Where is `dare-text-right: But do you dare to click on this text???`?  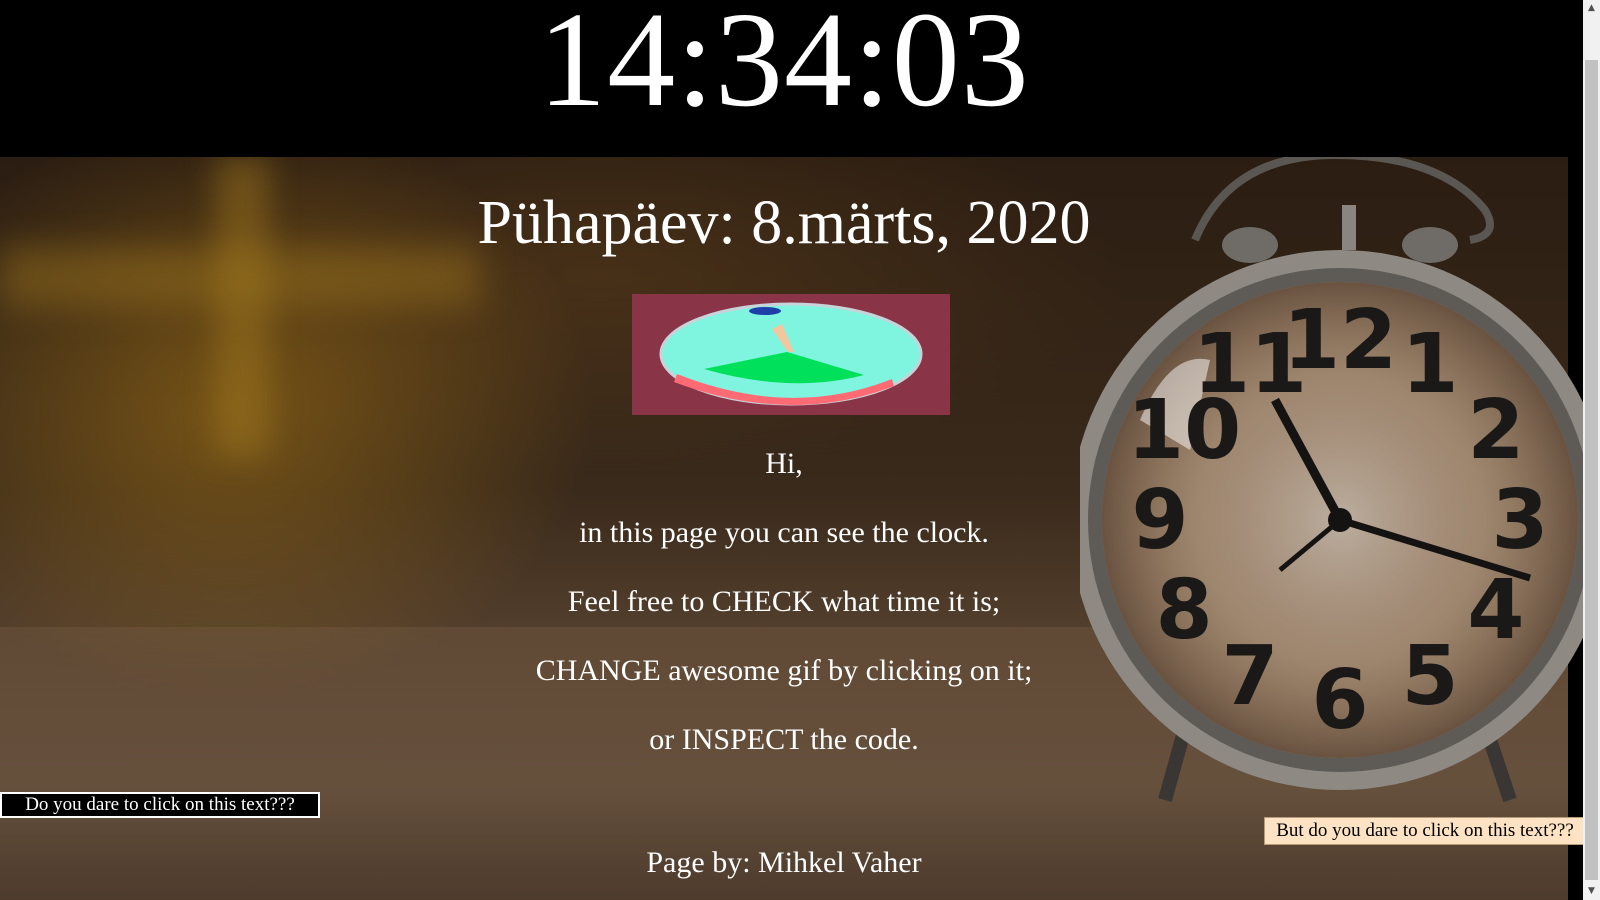 dare-text-right: But do you dare to click on this text??? is located at coordinates (1425, 831).